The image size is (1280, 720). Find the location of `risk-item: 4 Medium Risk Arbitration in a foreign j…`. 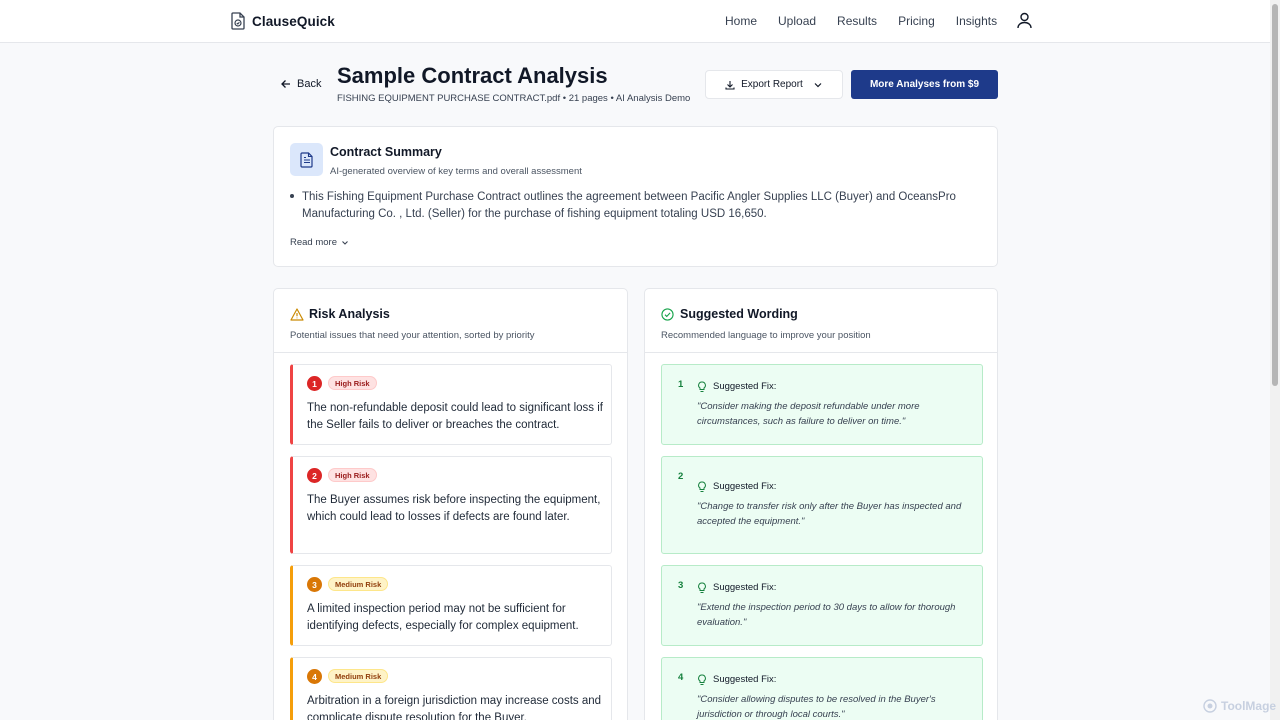

risk-item: 4 Medium Risk Arbitration in a foreign j… is located at coordinates (451, 688).